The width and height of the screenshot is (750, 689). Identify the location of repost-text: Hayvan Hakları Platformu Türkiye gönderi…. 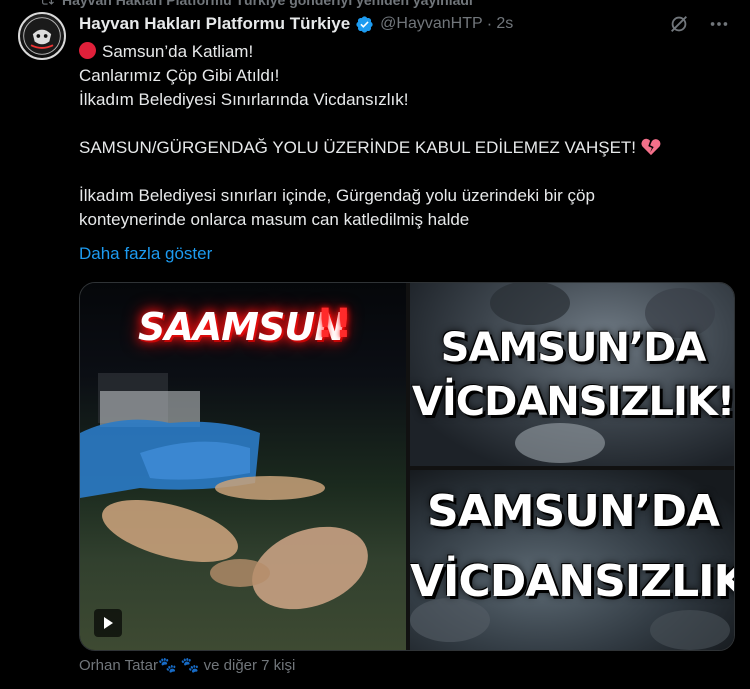
(267, 4).